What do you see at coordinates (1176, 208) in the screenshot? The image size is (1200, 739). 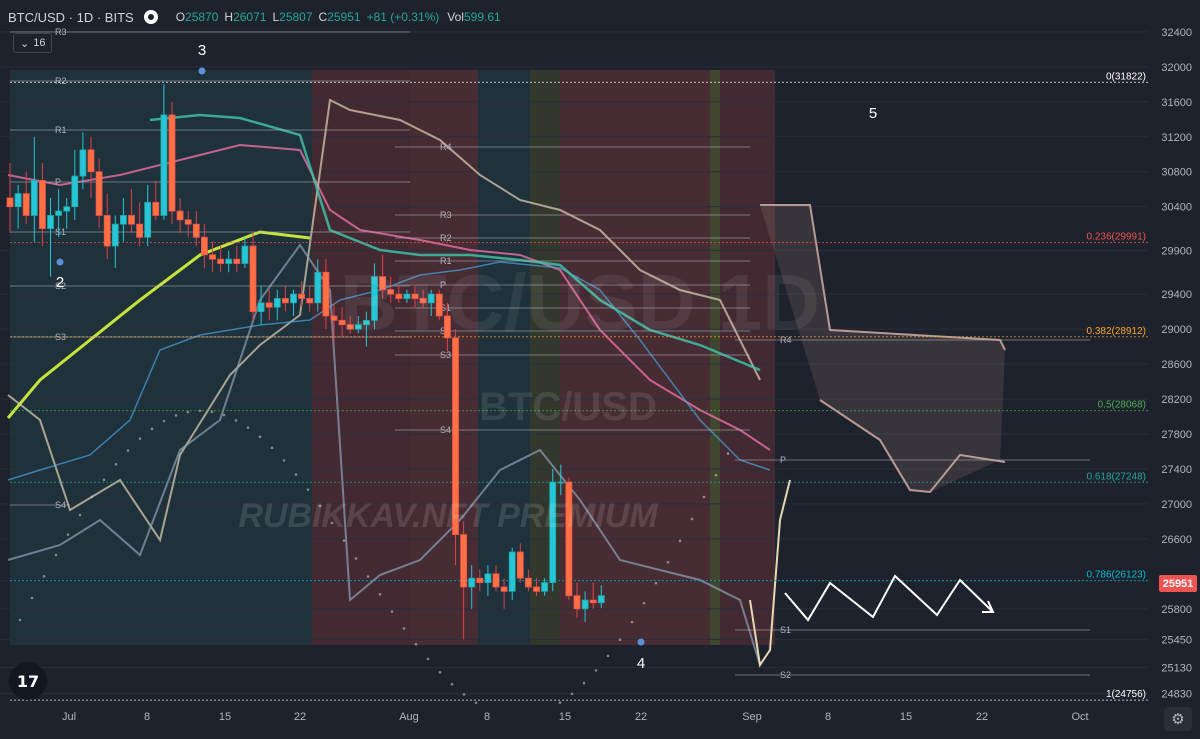 I see `price-tick-label: 30400` at bounding box center [1176, 208].